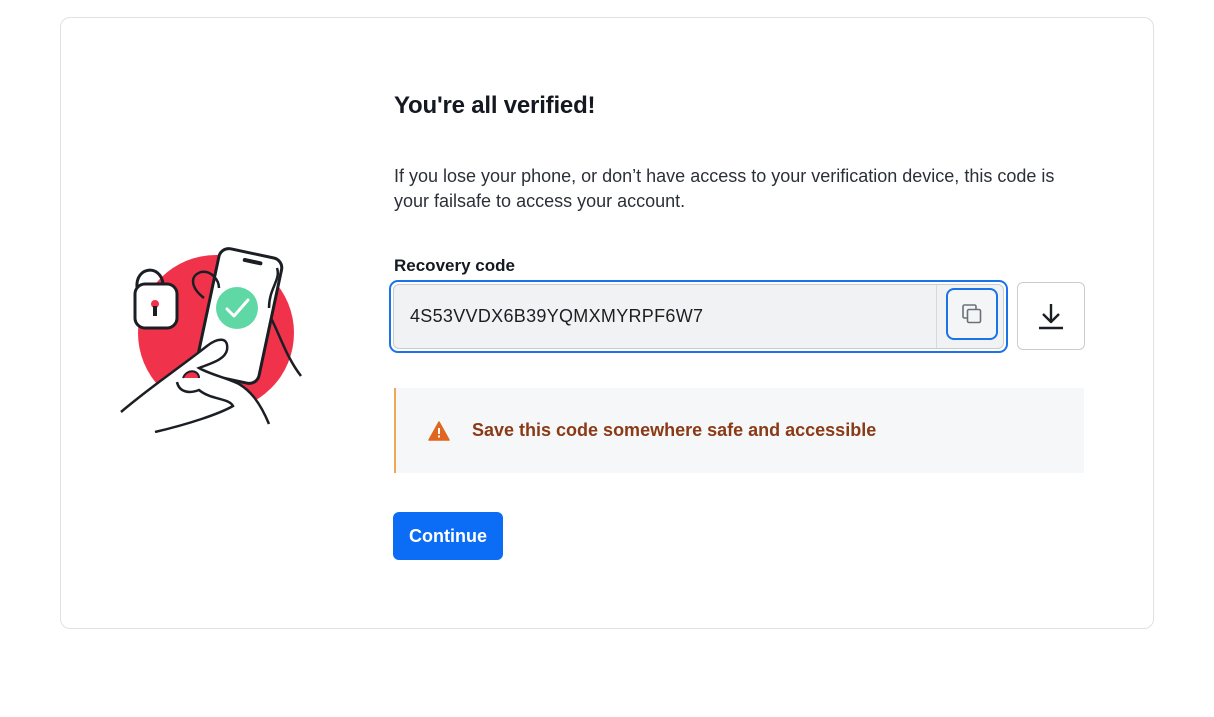  I want to click on download-icon, so click(1051, 317).